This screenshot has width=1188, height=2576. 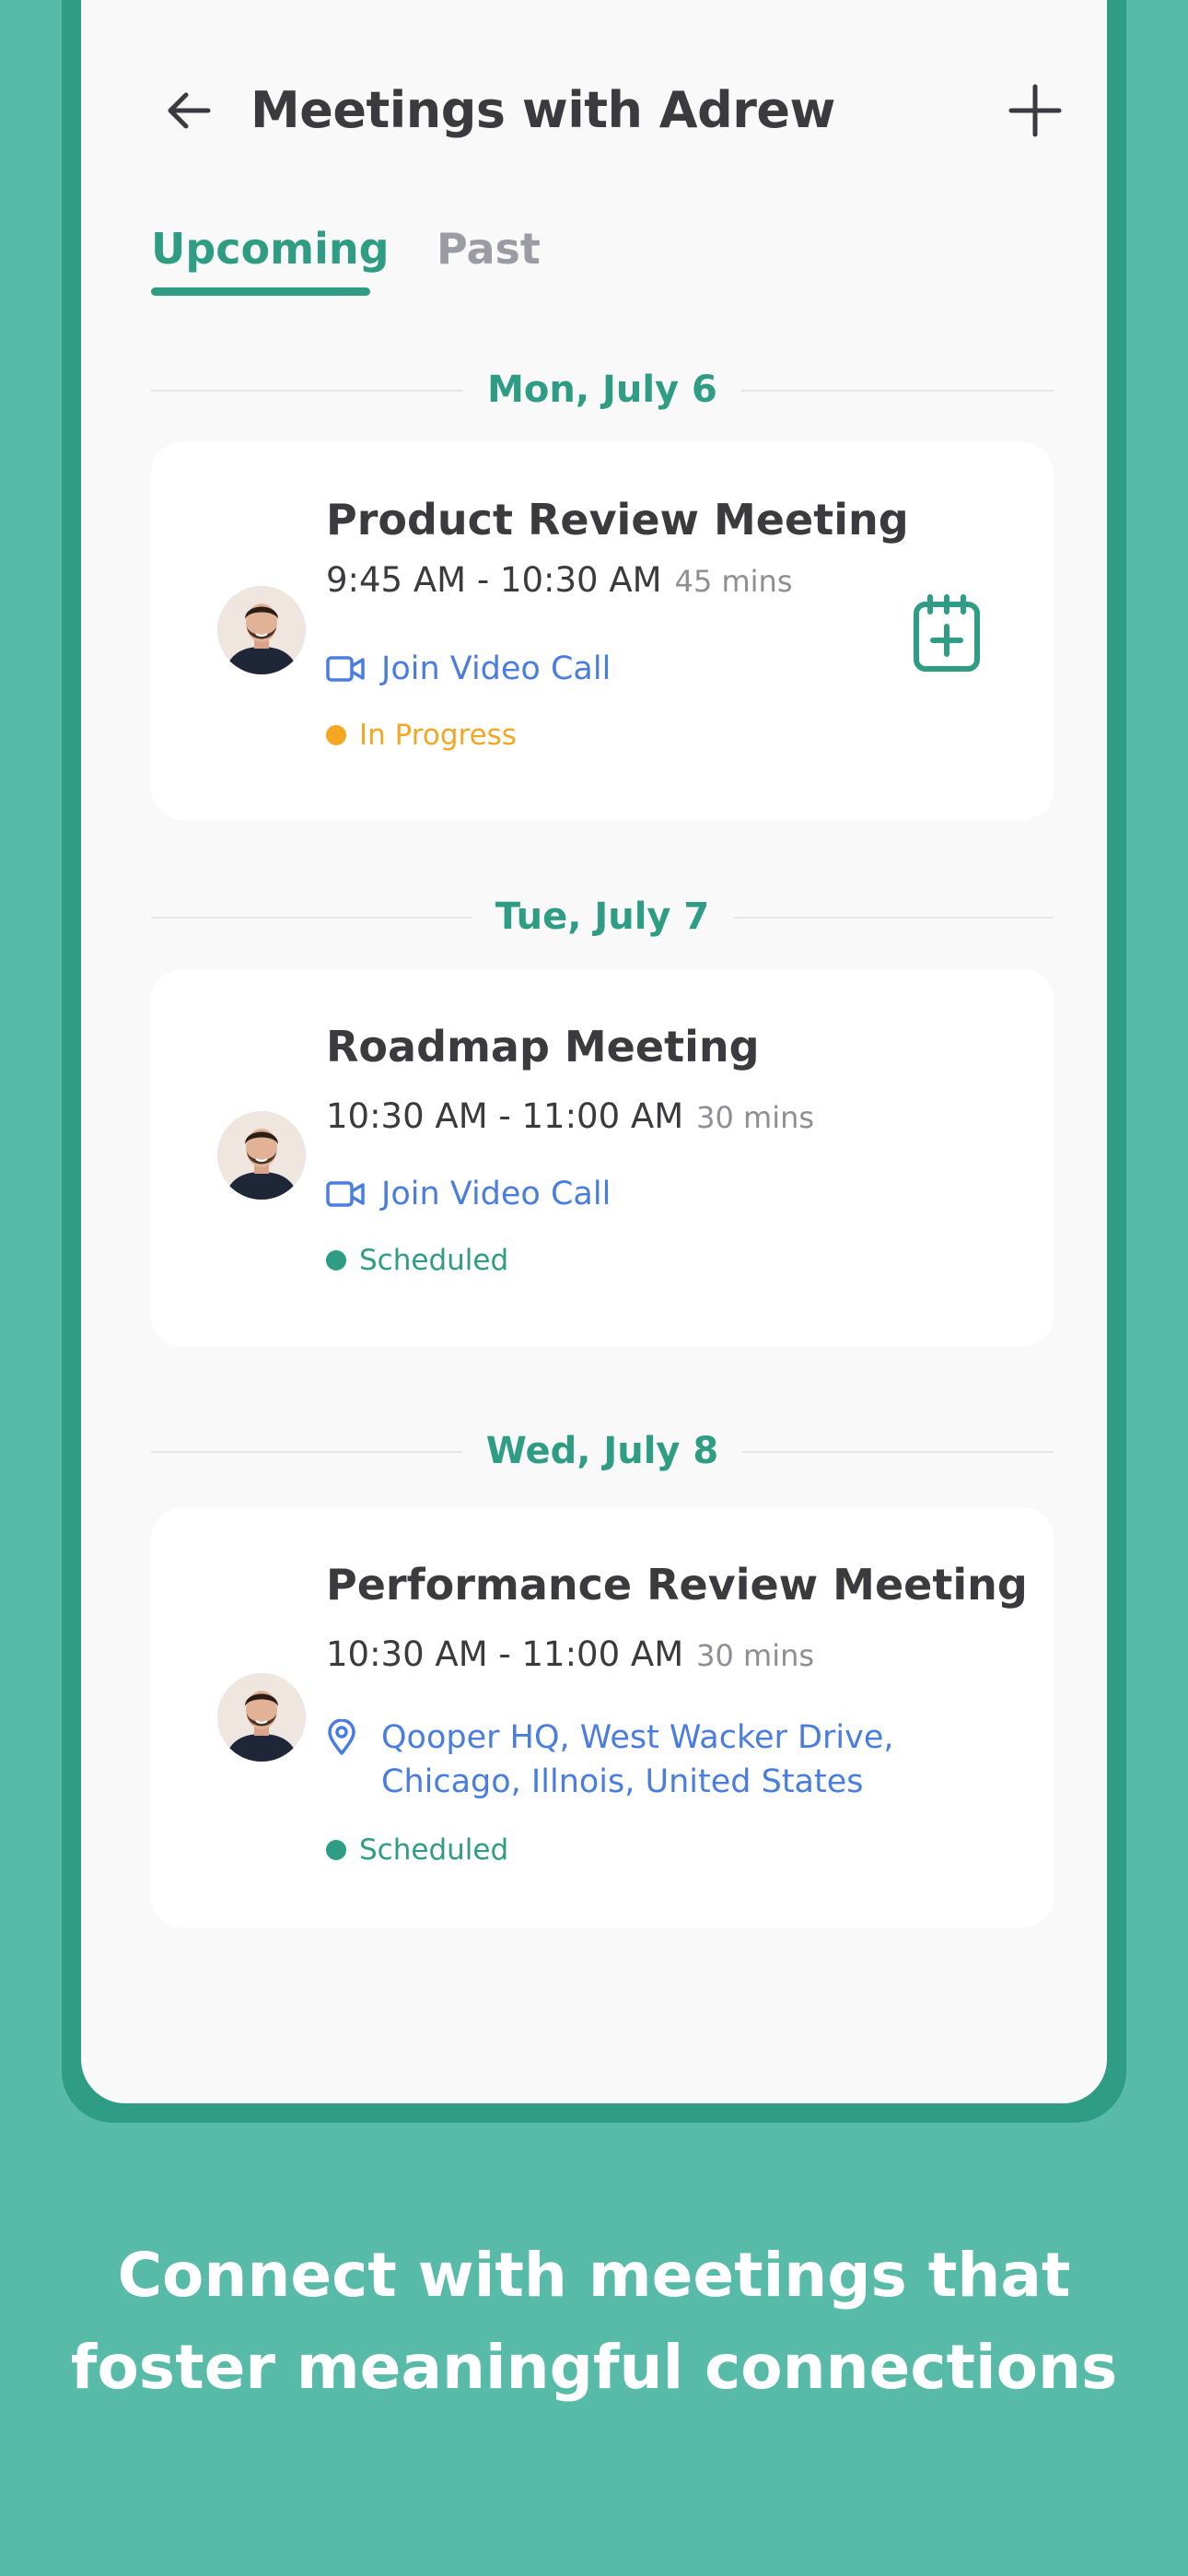 I want to click on meeting-duration: 45 mins, so click(x=733, y=581).